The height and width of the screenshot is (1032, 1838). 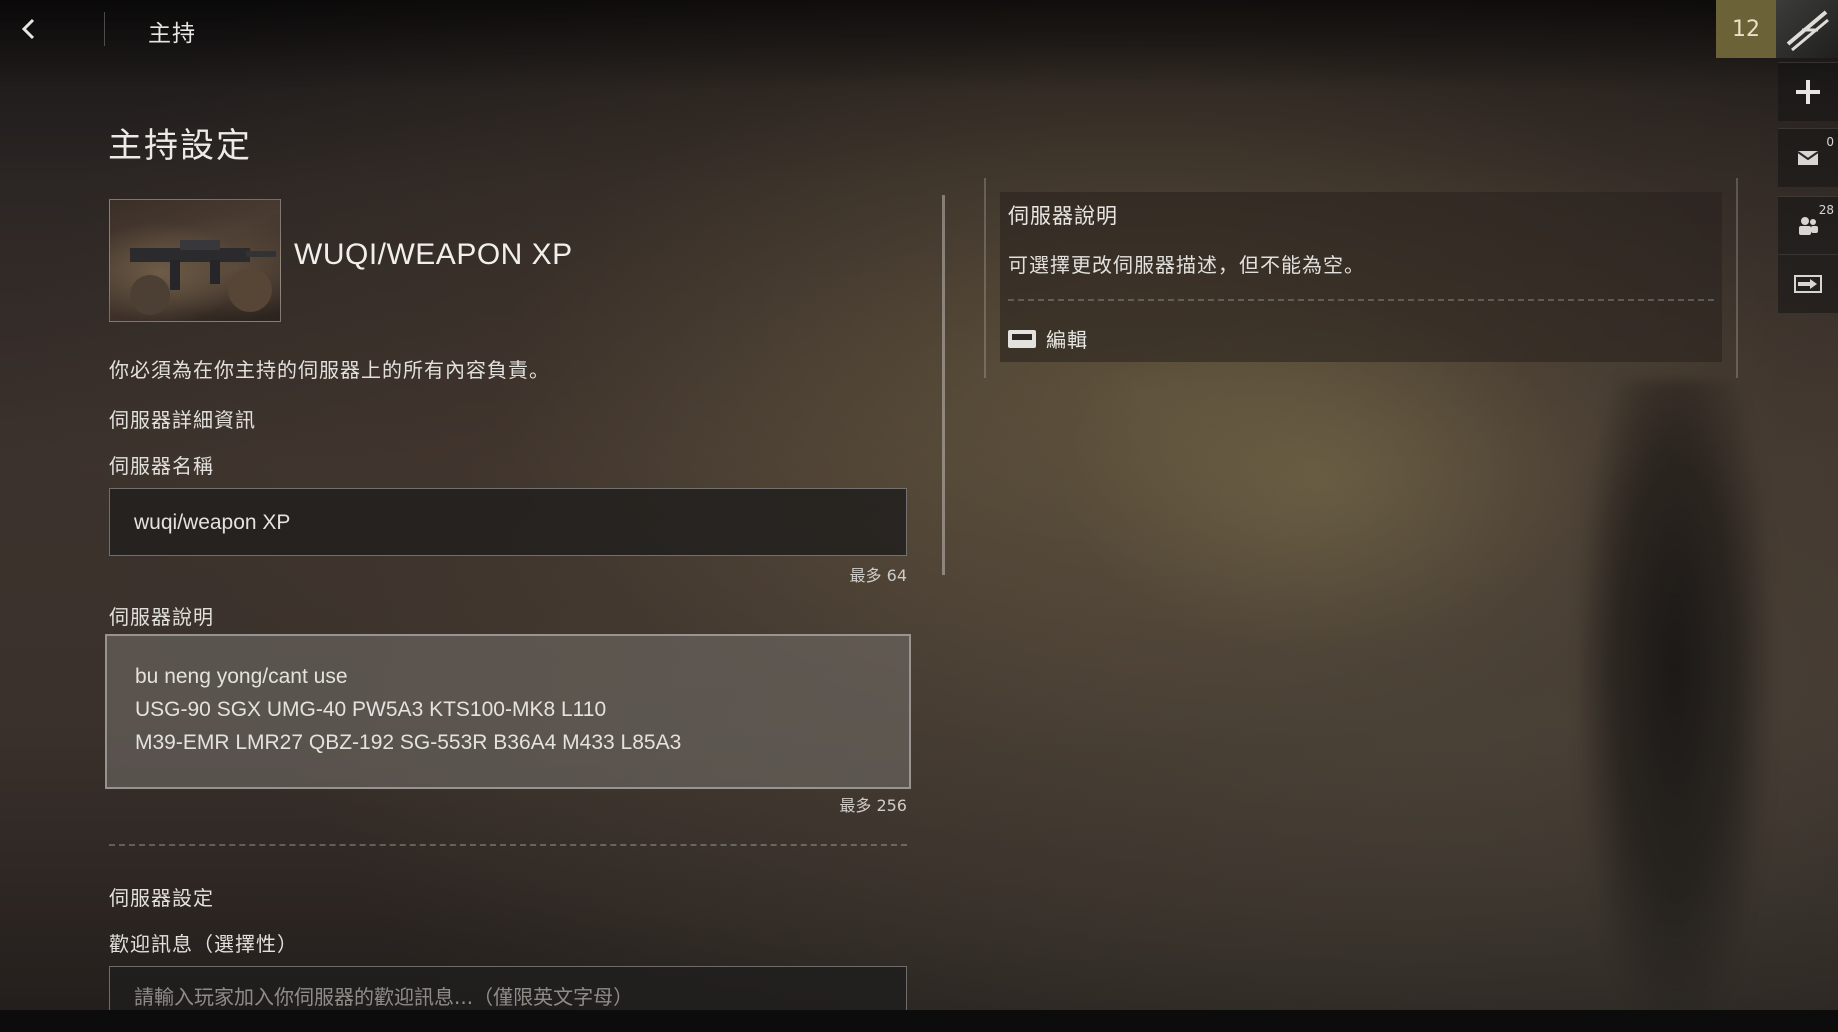 I want to click on details-section-heading: 伺服器詳細資訊, so click(x=182, y=420).